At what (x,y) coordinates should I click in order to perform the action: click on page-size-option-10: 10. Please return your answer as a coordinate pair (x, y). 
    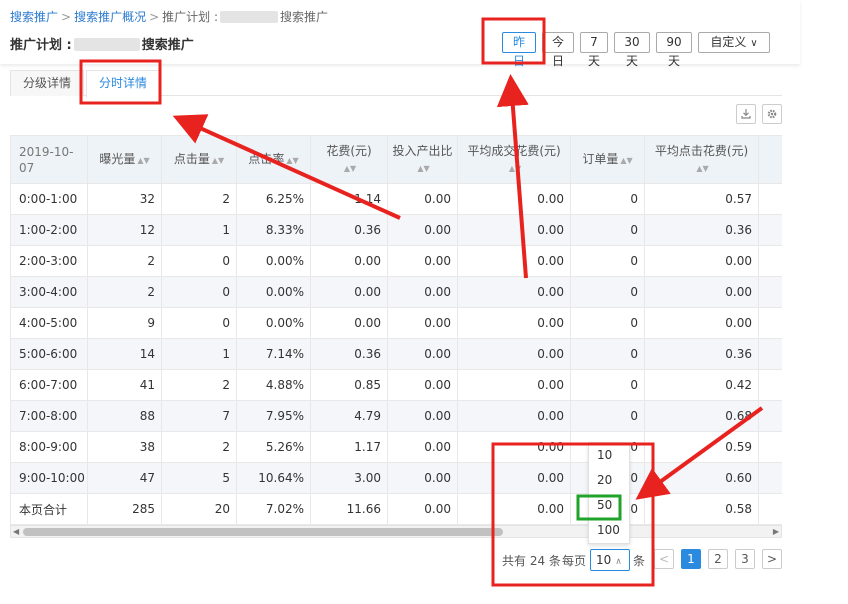
    Looking at the image, I should click on (609, 455).